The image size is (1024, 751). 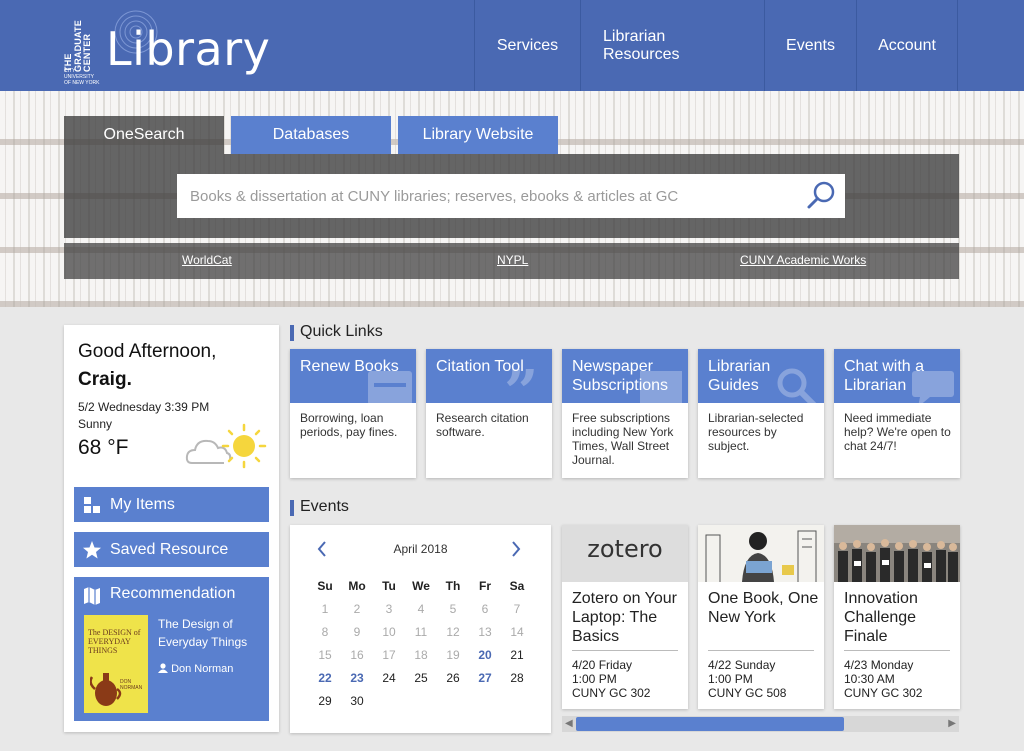 I want to click on nav-account: Account, so click(x=906, y=45).